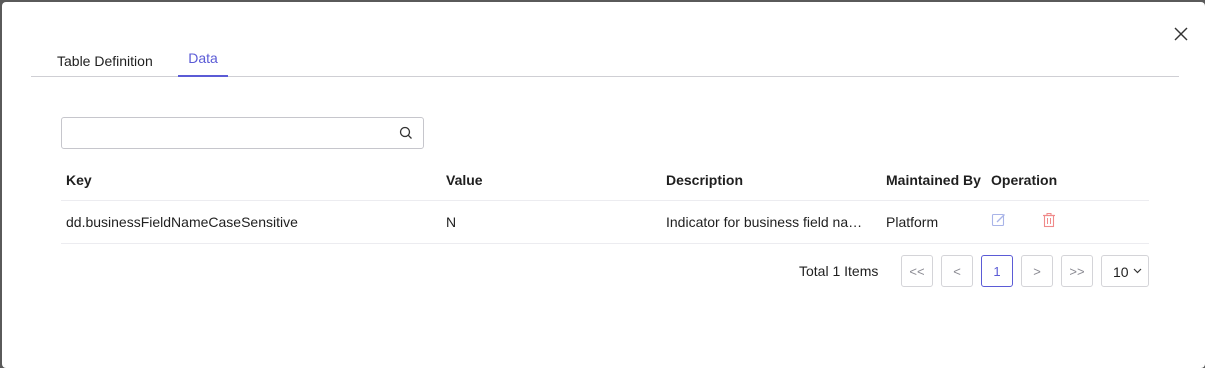 The height and width of the screenshot is (368, 1205). I want to click on search-input, so click(230, 133).